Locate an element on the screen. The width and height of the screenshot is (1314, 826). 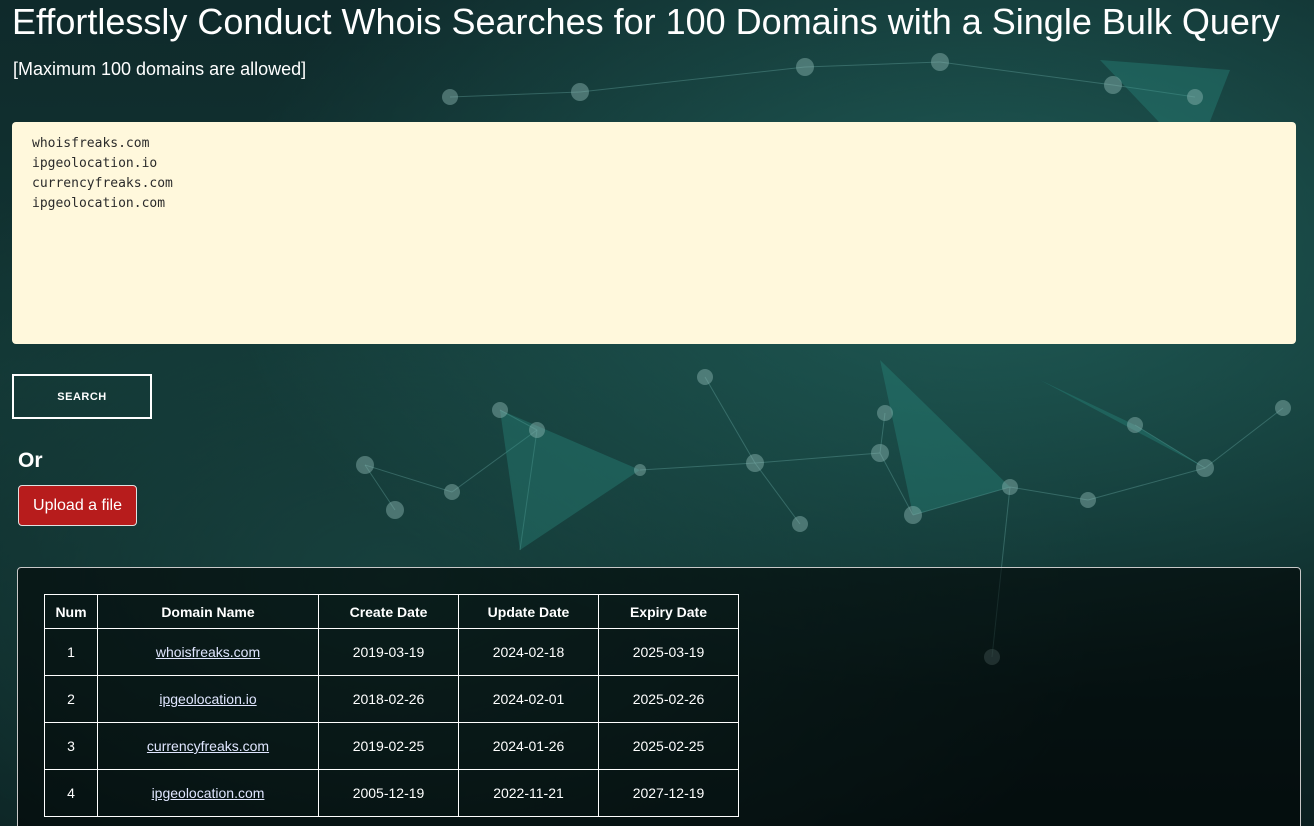
row-expiry-date: 2025-03-19 is located at coordinates (668, 652).